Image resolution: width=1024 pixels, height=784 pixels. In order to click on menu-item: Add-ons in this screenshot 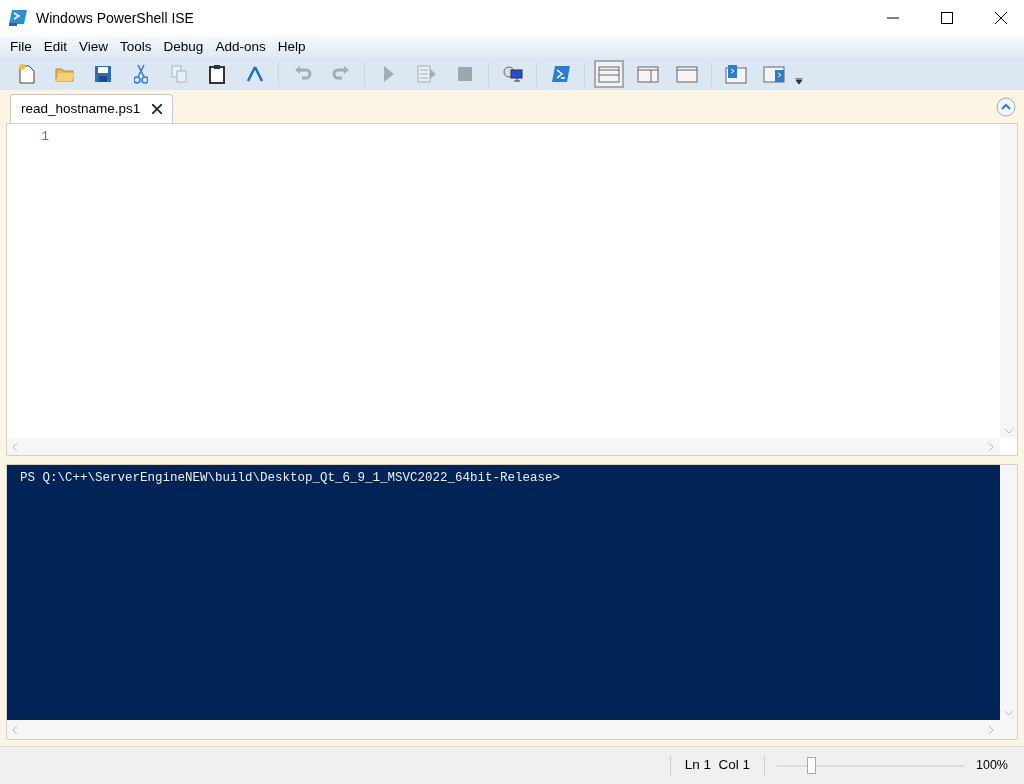, I will do `click(240, 47)`.